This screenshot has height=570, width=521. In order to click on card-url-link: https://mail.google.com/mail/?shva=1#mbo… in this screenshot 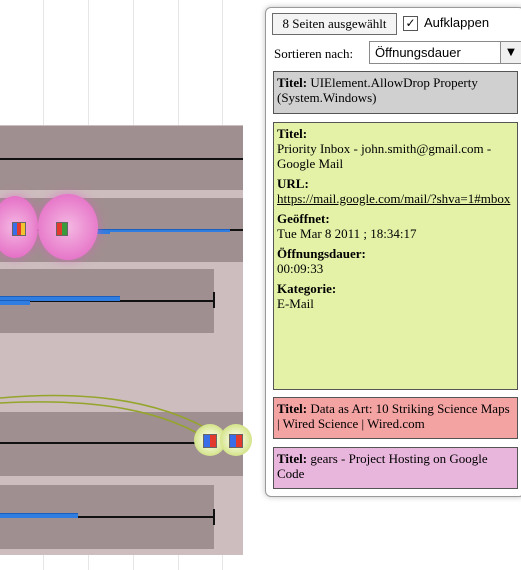, I will do `click(395, 198)`.